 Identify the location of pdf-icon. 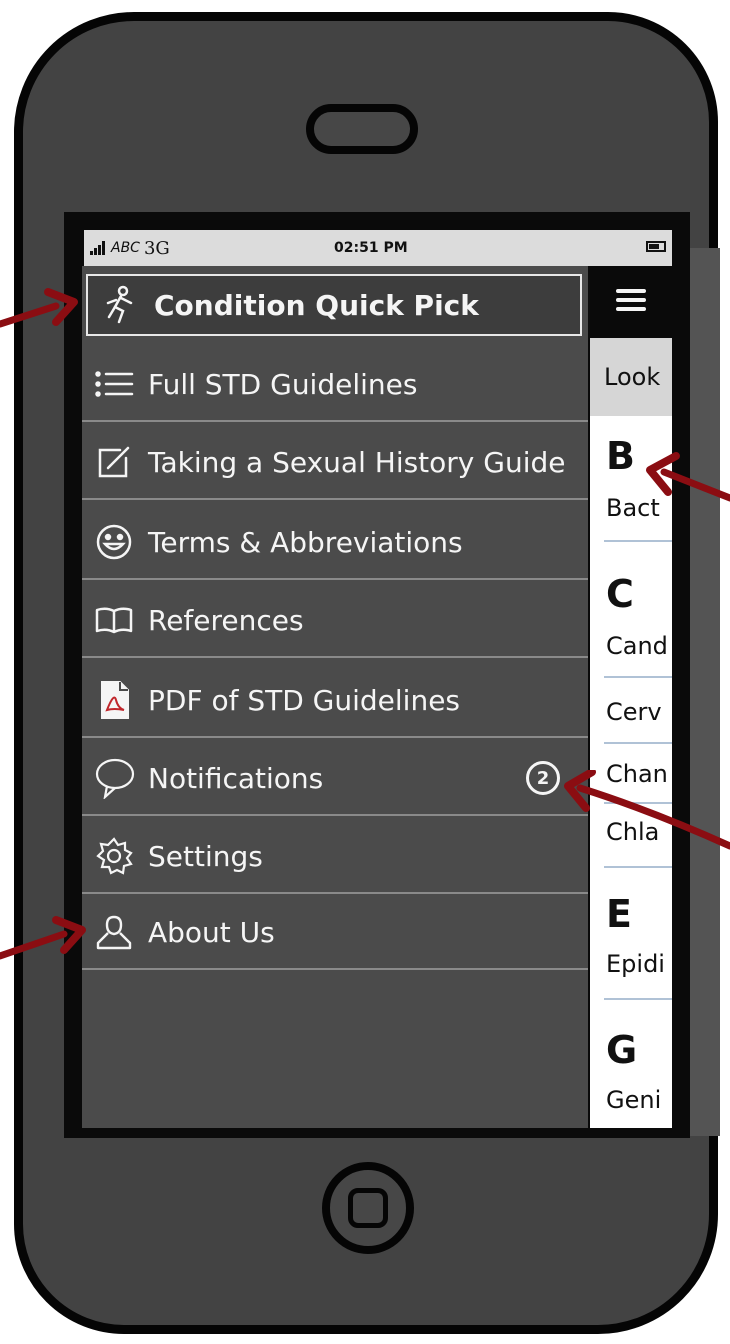
(114, 700).